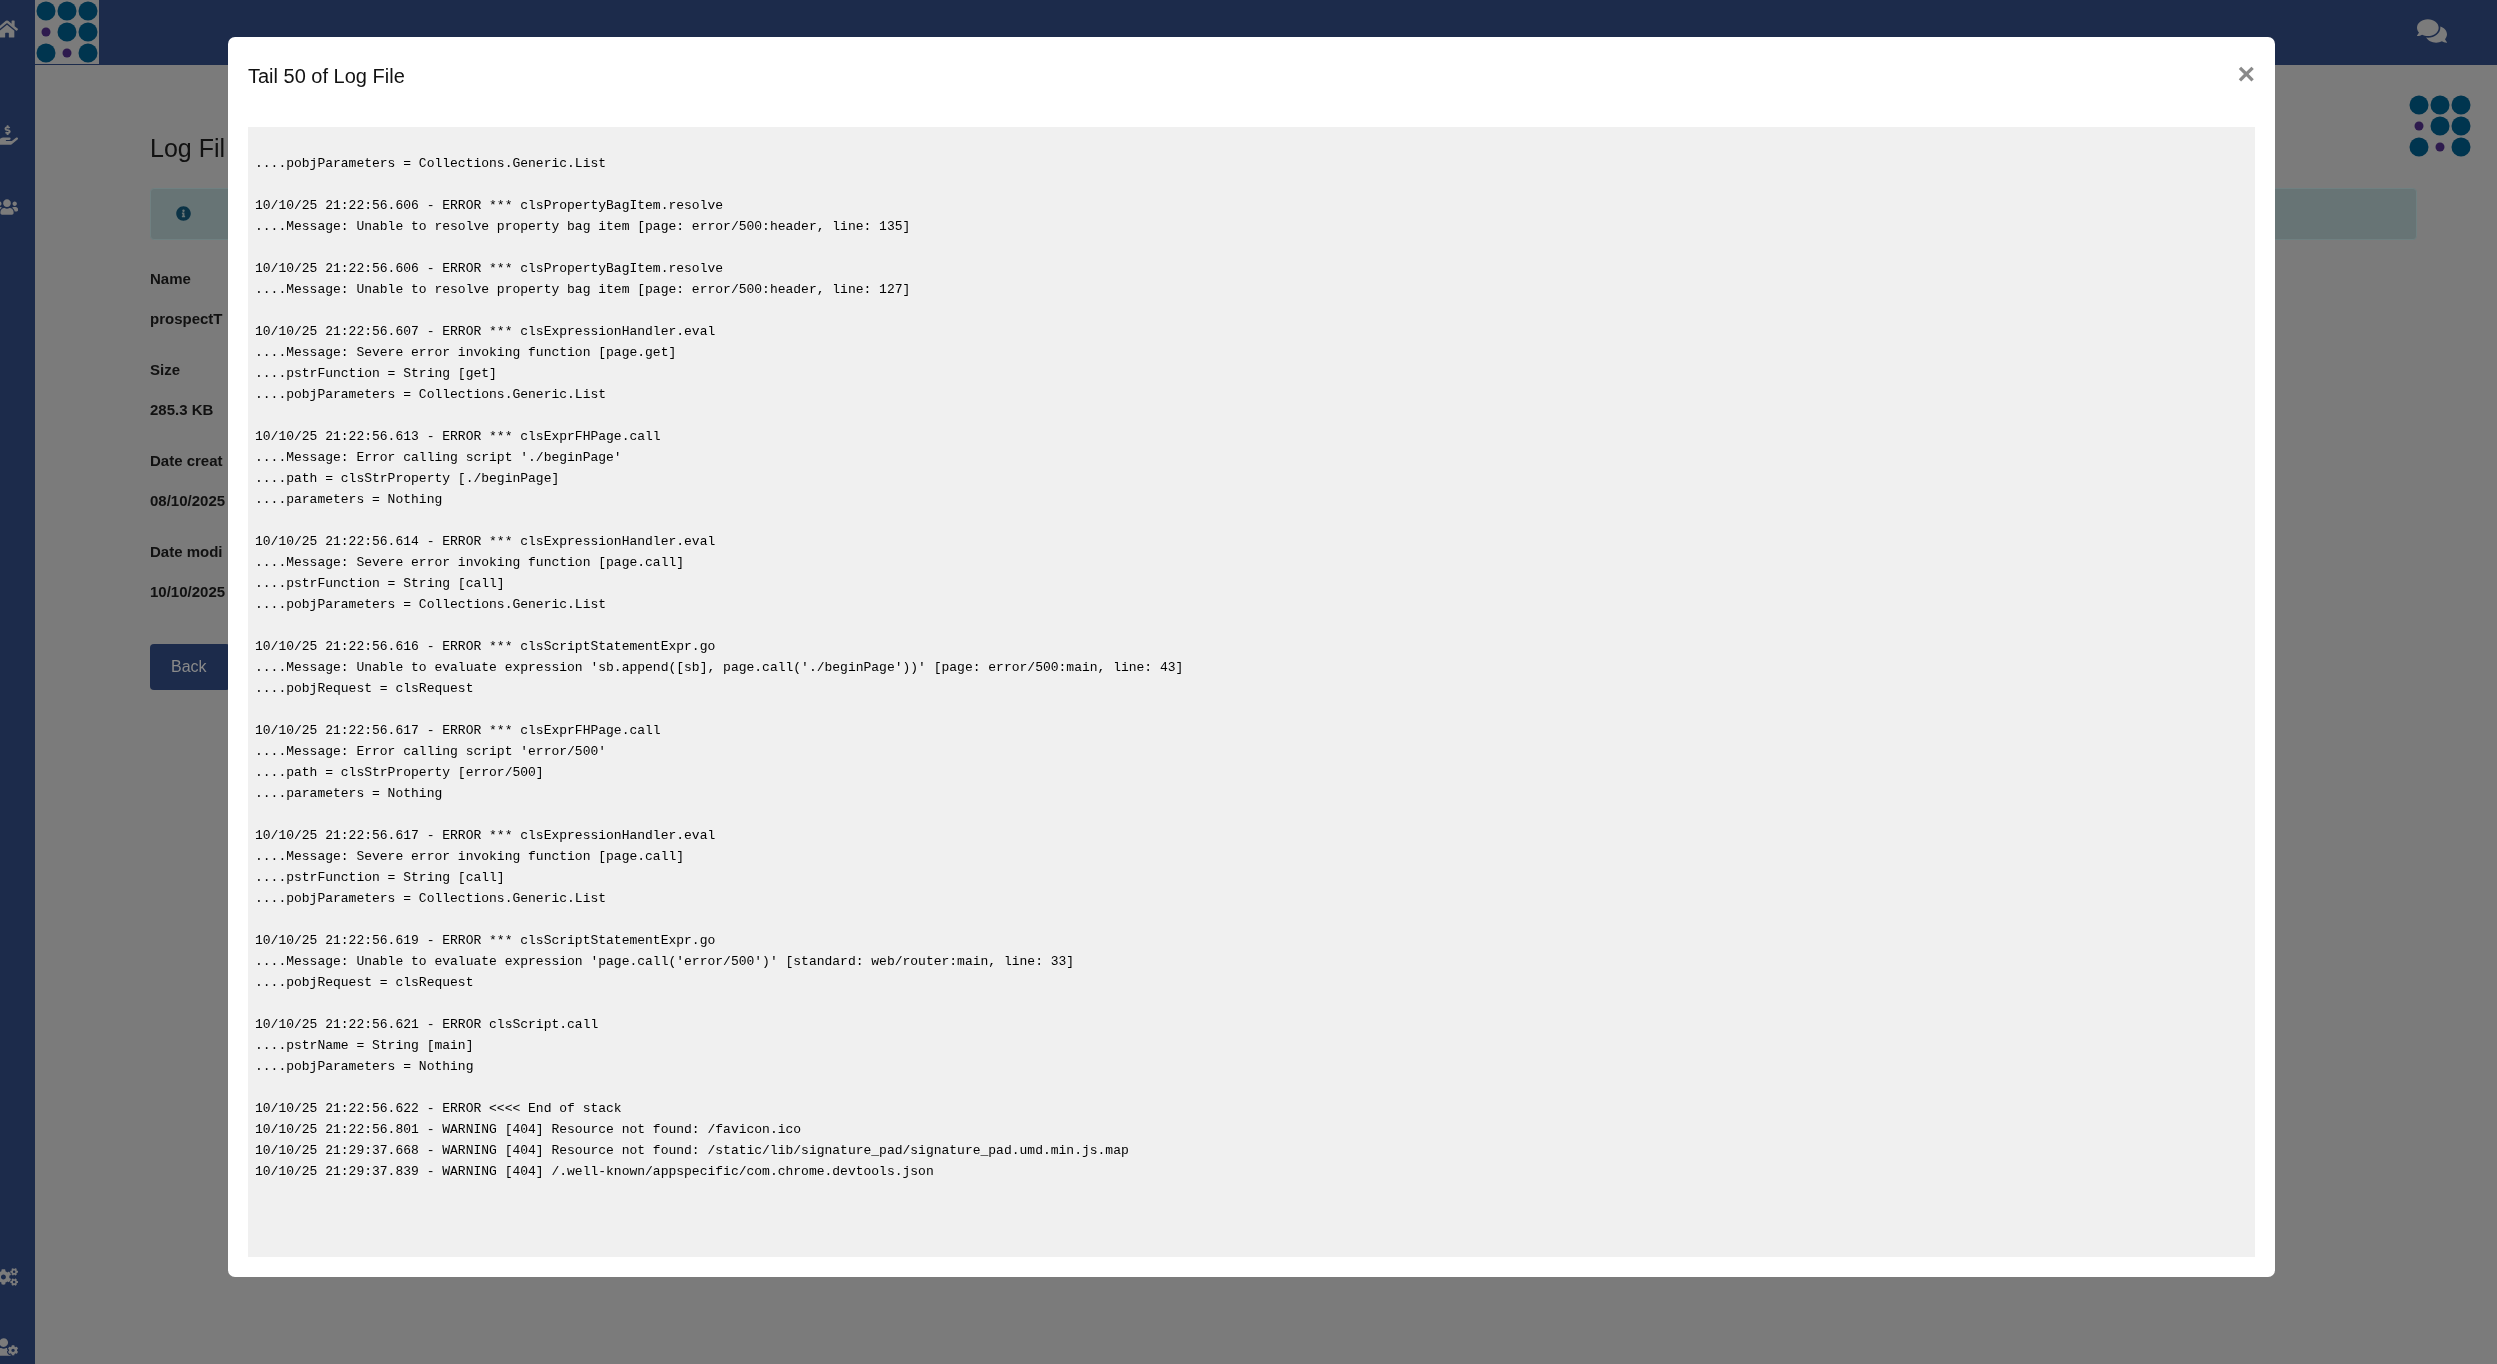 The width and height of the screenshot is (2497, 1364). Describe the element at coordinates (528, 1130) in the screenshot. I see `log-line: 10/10/25 21:22:56.801 - WARNING [404] Resource not found: /favicon.ico` at that location.